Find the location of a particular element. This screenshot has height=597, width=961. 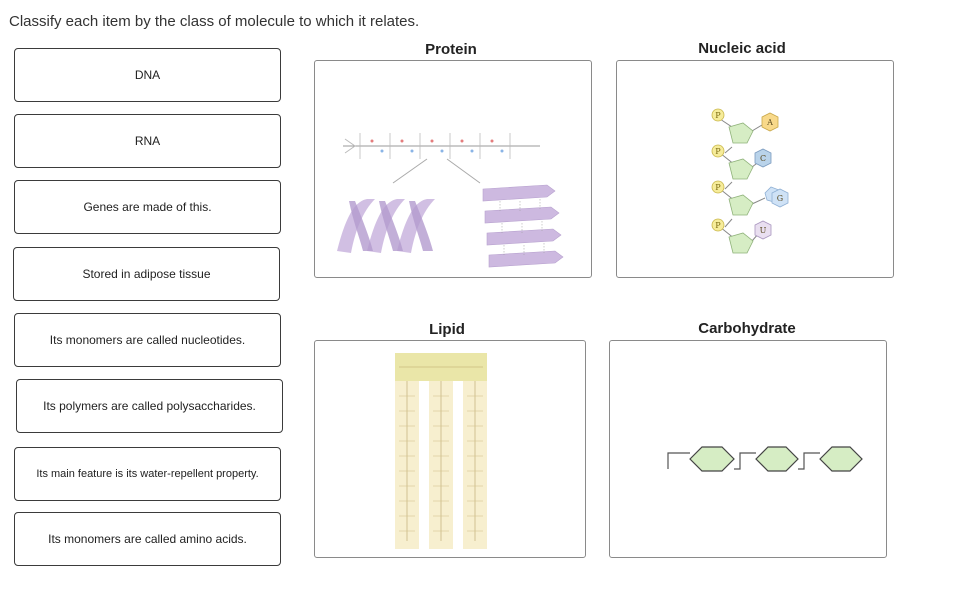

item-label: Its monomers are called nucleotides. is located at coordinates (147, 340).